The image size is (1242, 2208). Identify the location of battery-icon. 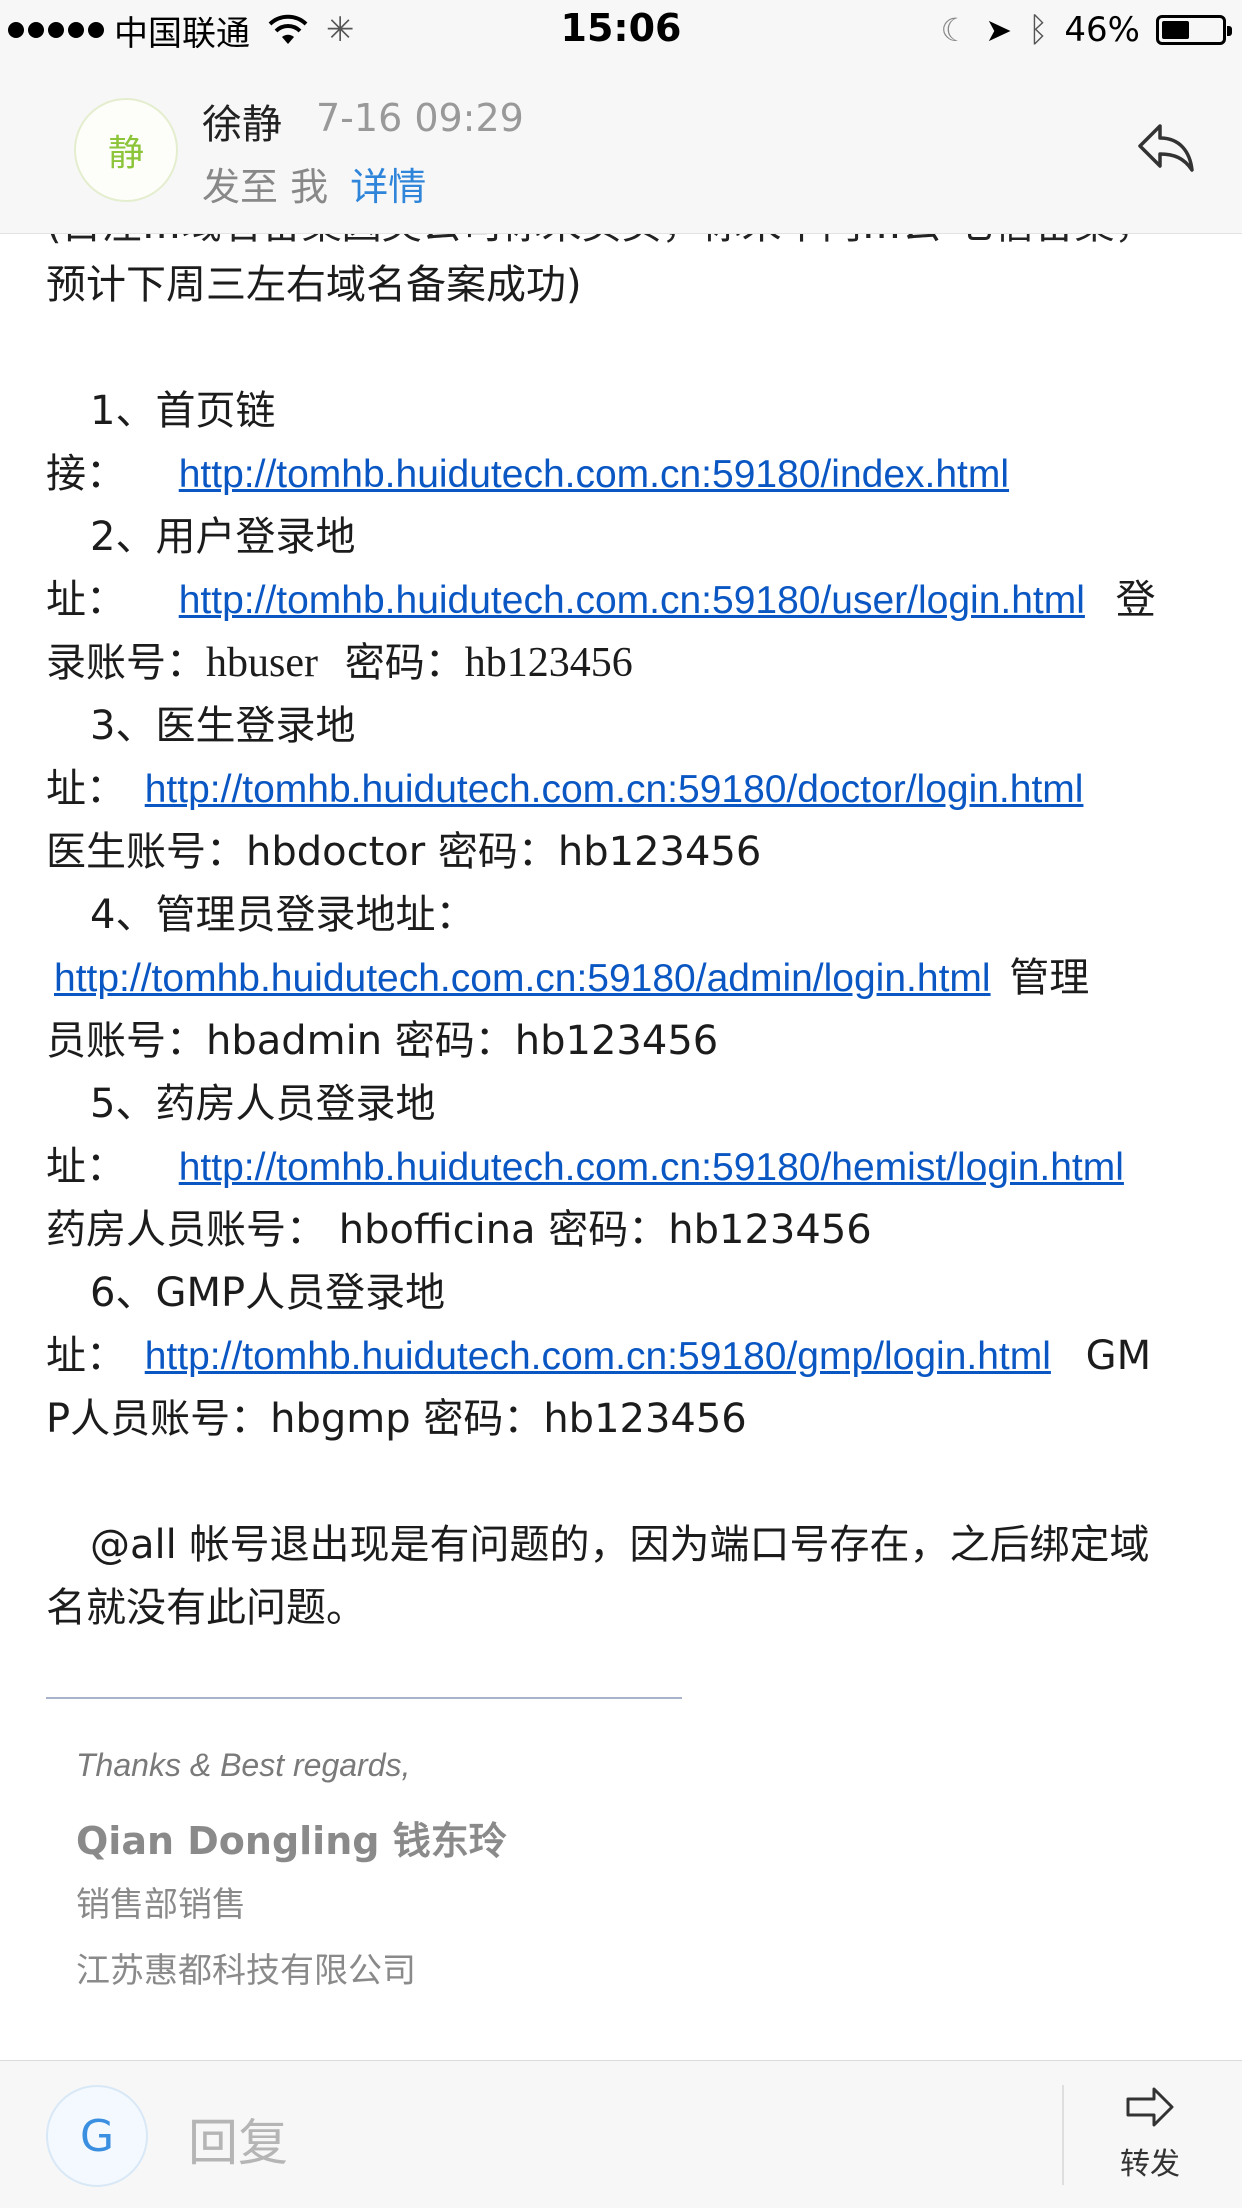
(1194, 30).